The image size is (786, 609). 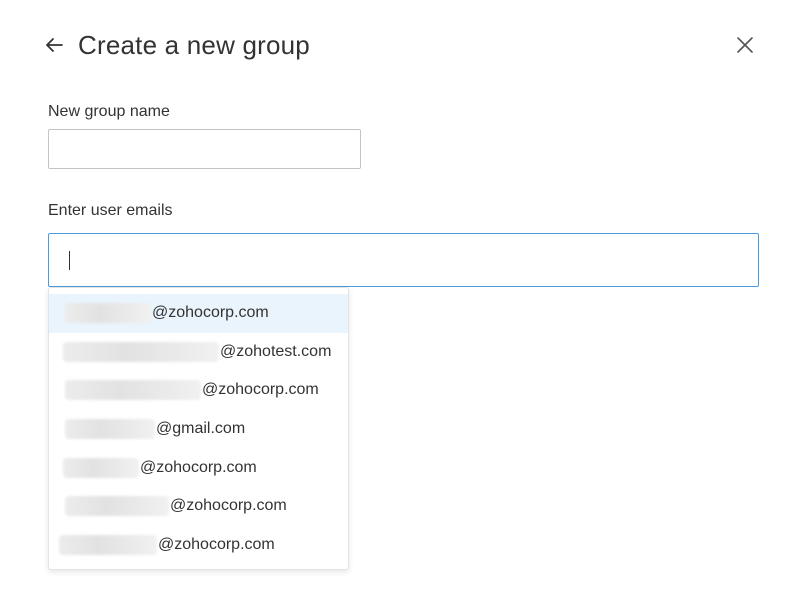 What do you see at coordinates (201, 429) in the screenshot?
I see `suggestion-domain: @gmail.com` at bounding box center [201, 429].